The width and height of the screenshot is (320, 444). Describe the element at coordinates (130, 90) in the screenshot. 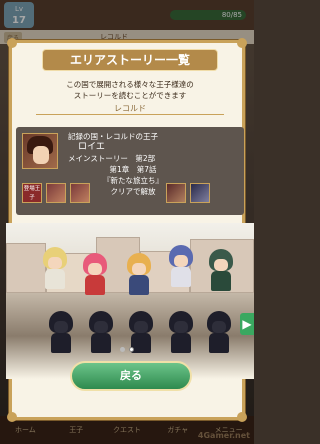

I see `modal-description: この国で展開される様々な王子様達の ストーリーを読むことができます` at that location.